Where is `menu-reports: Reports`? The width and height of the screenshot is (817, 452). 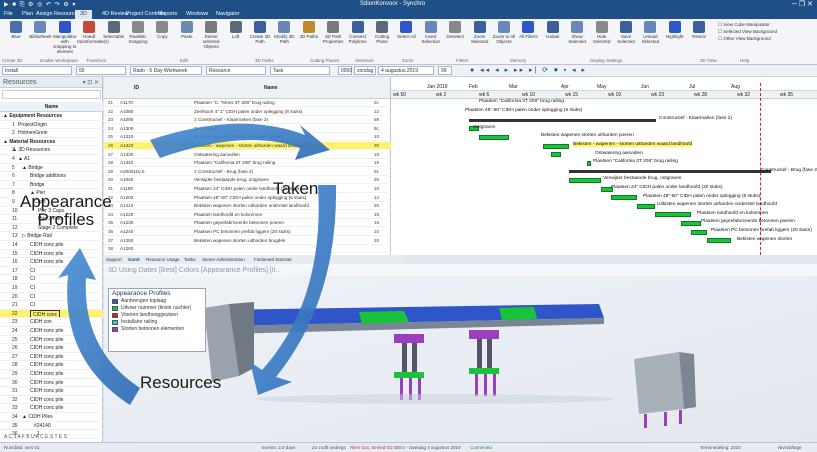 menu-reports: Reports is located at coordinates (167, 14).